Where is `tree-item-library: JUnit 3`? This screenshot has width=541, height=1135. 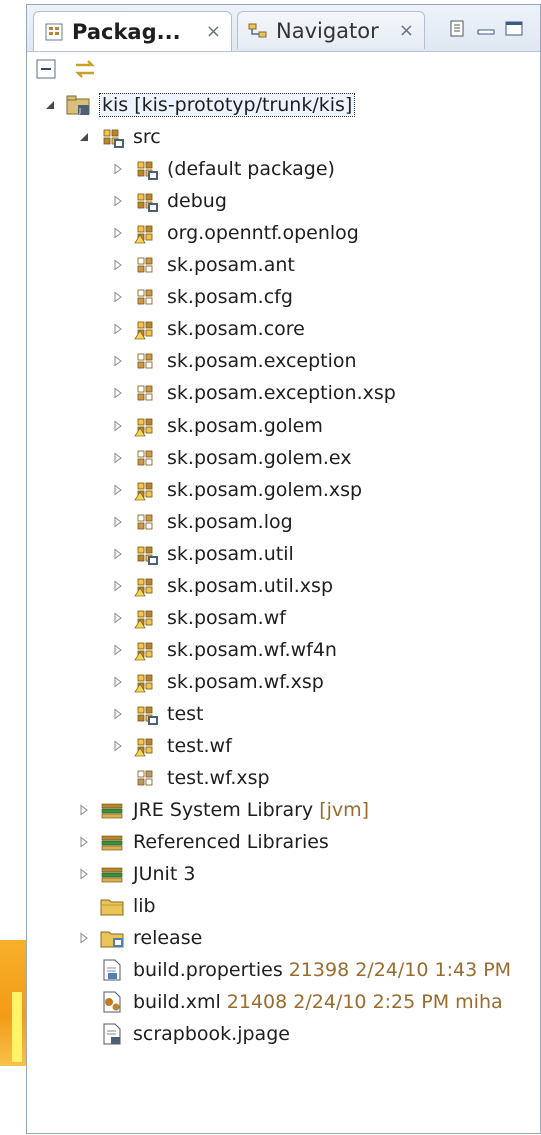 tree-item-library: JUnit 3 is located at coordinates (136, 874).